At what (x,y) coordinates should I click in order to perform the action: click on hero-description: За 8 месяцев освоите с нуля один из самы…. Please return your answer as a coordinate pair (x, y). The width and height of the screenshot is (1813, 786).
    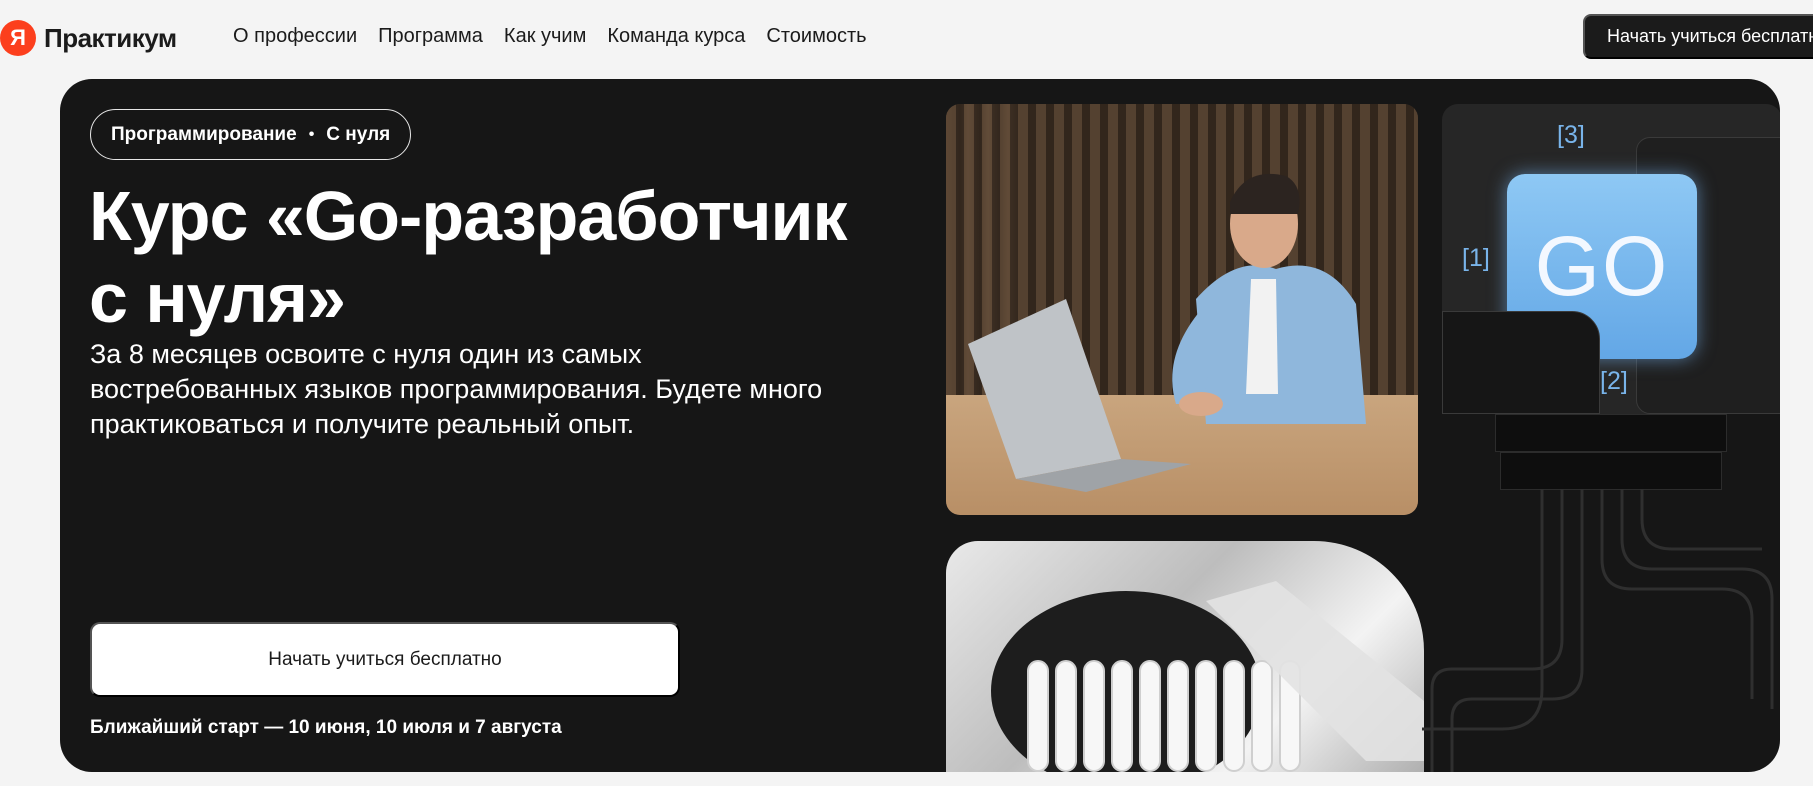
    Looking at the image, I should click on (456, 389).